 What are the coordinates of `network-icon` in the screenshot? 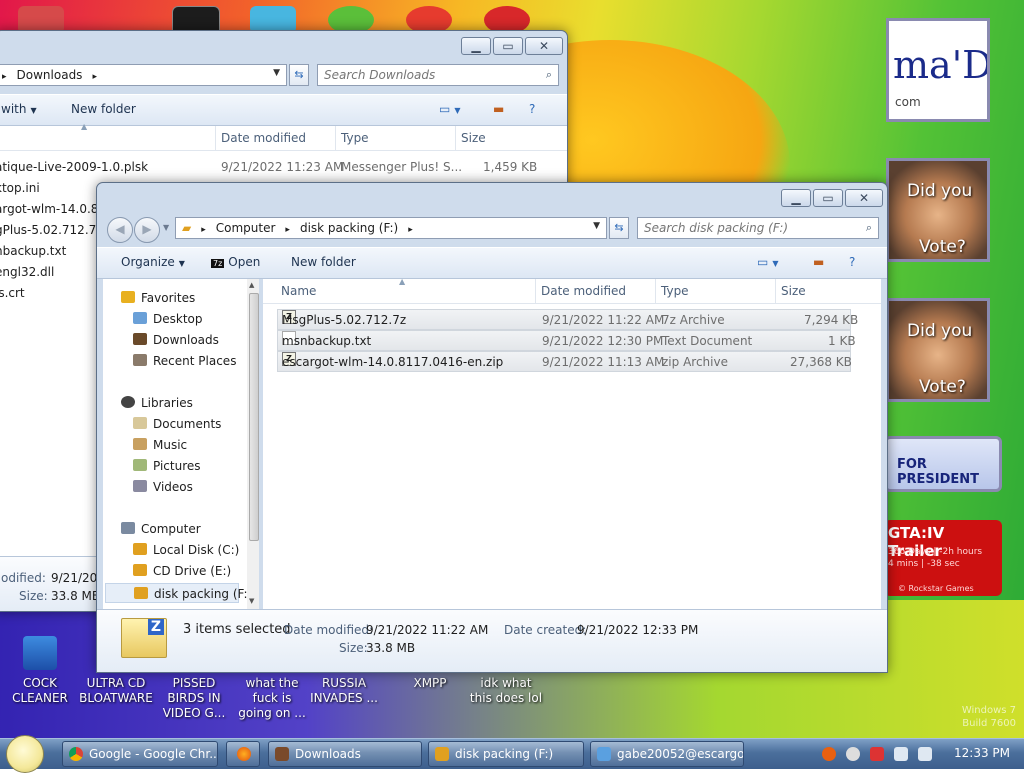 It's located at (901, 754).